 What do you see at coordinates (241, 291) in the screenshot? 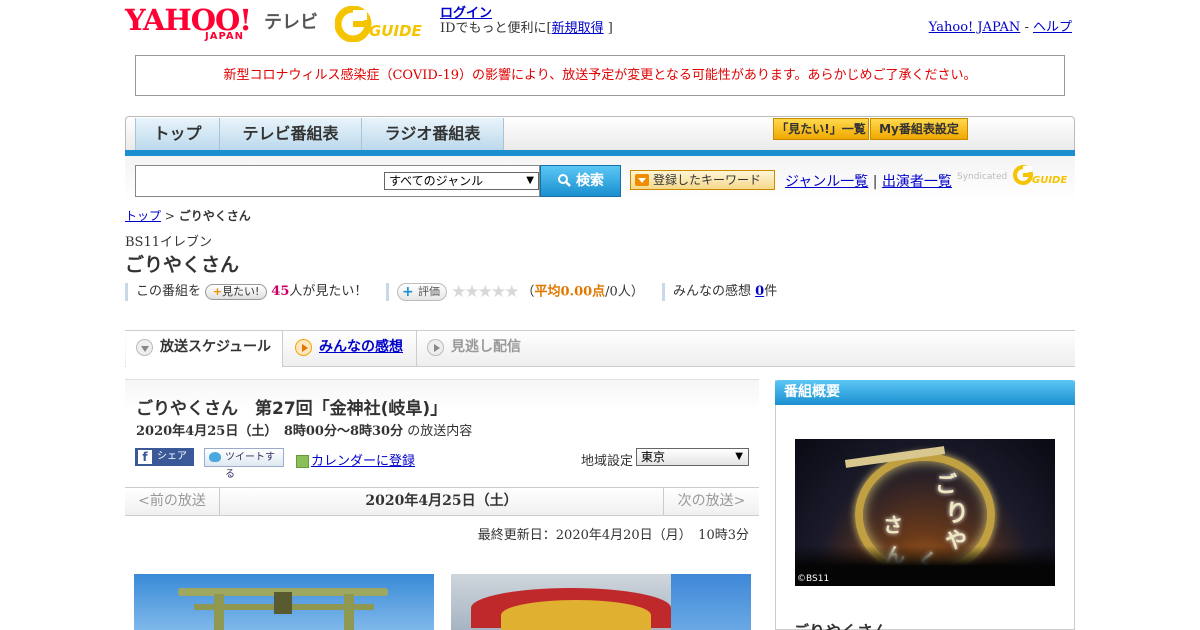
I see `mitai-button-label: 見たい!` at bounding box center [241, 291].